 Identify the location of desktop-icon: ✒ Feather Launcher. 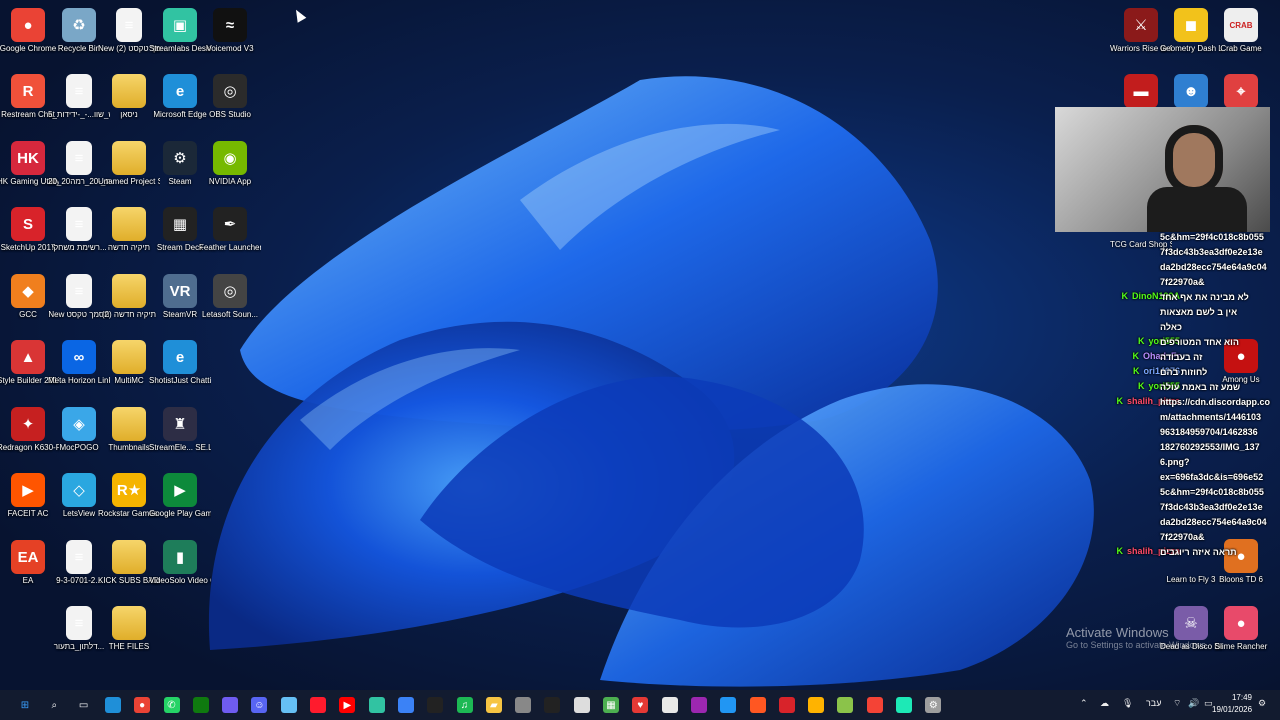
(230, 228).